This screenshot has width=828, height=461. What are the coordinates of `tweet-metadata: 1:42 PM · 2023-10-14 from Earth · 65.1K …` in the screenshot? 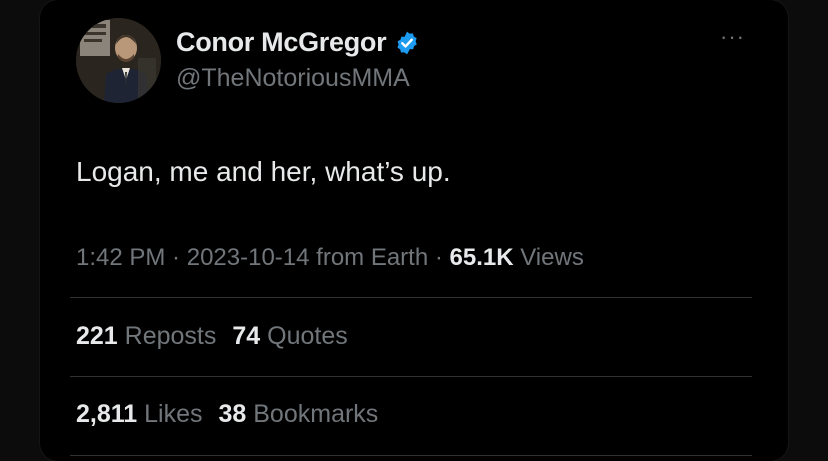 It's located at (330, 258).